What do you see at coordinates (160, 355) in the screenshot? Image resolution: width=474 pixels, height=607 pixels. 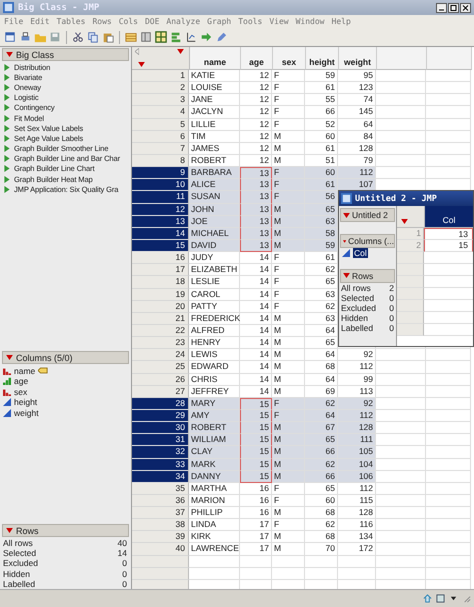 I see `row-number: 24` at bounding box center [160, 355].